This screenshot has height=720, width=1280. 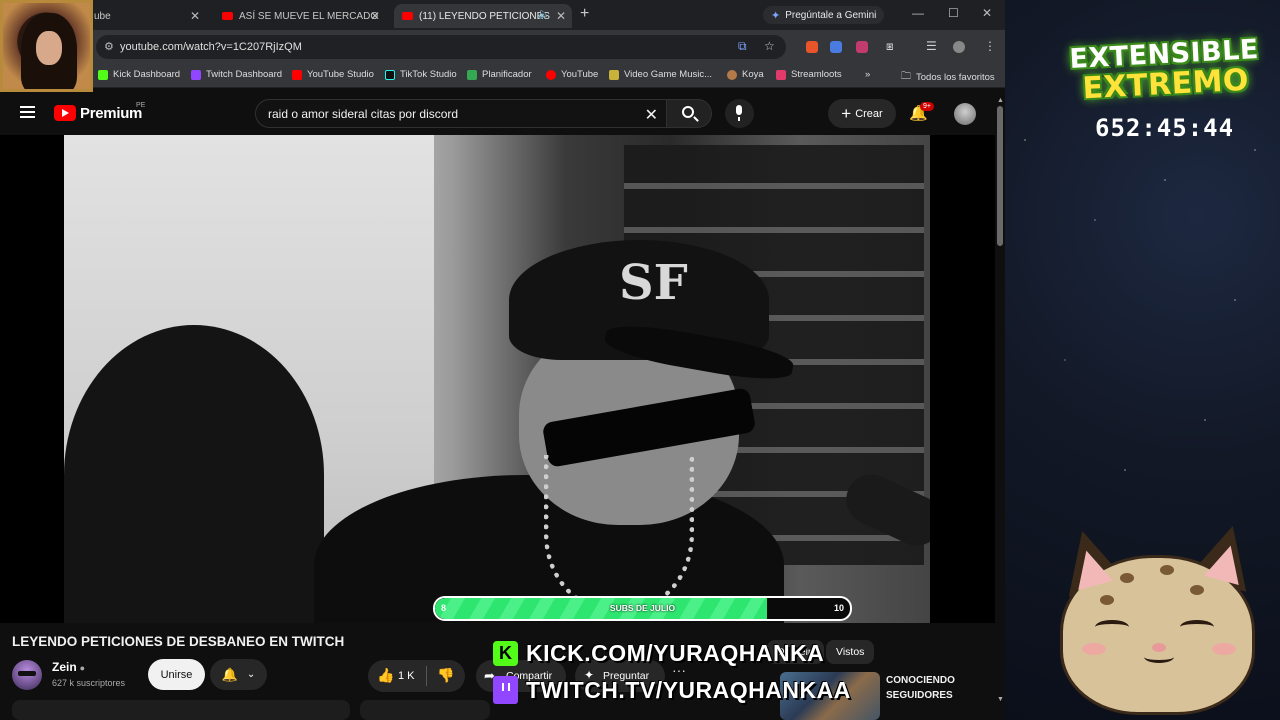 What do you see at coordinates (936, 688) in the screenshot?
I see `suggested-video-title: CONOCIENDO SEGUIDORES` at bounding box center [936, 688].